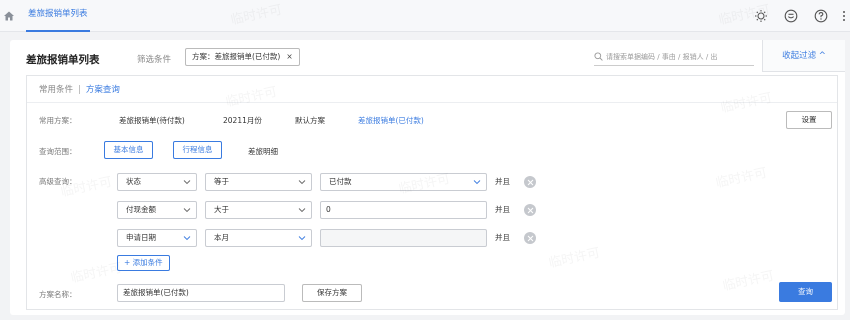 This screenshot has width=850, height=320. Describe the element at coordinates (221, 237) in the screenshot. I see `operator-select-value: 本月` at that location.